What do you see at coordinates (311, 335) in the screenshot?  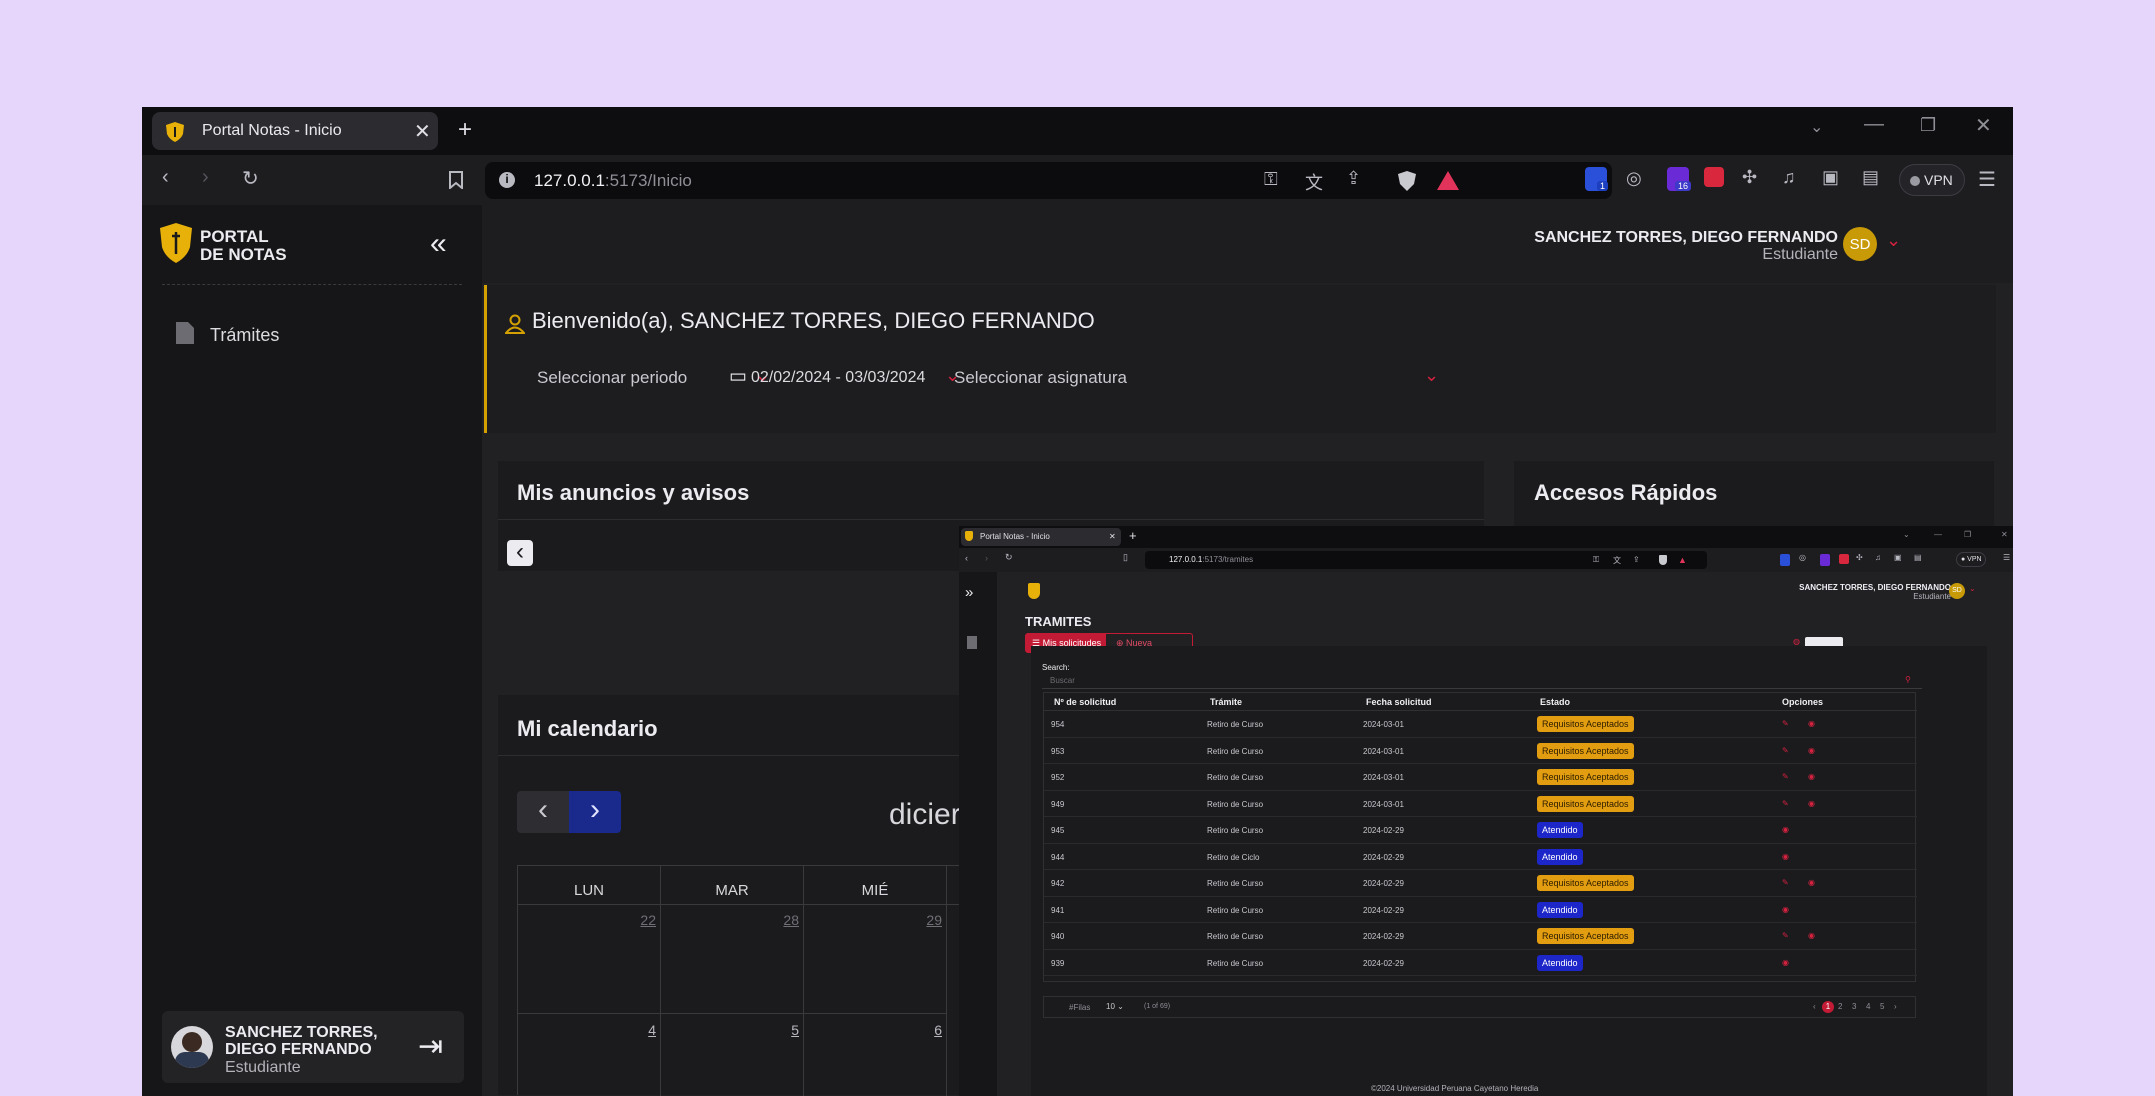 I see `sidebar-item-tramites: Trámites` at bounding box center [311, 335].